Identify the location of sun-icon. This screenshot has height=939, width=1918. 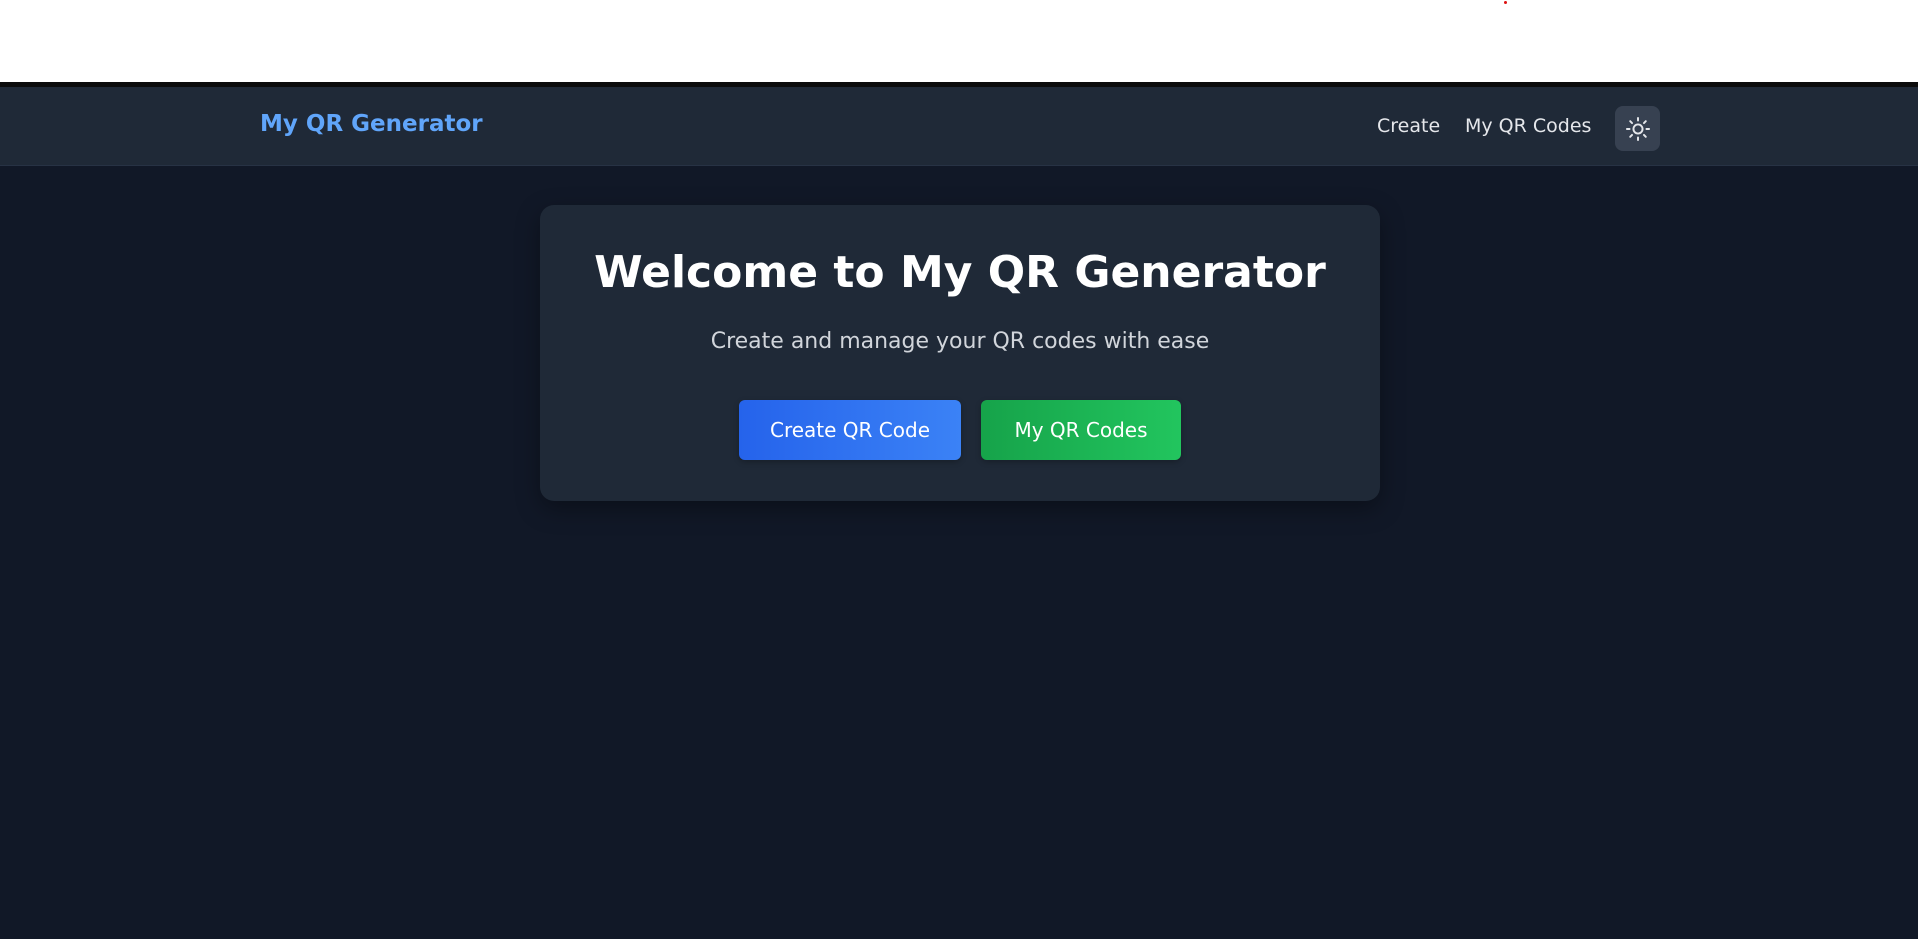
(1637, 128).